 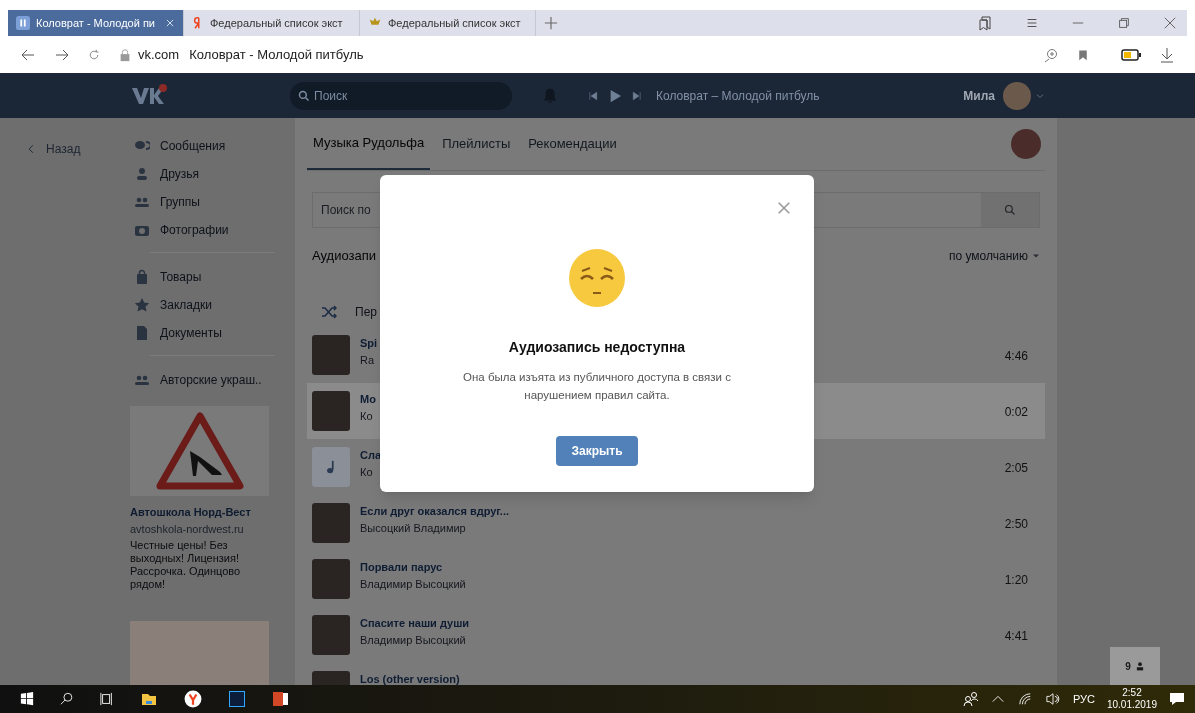 I want to click on url-domain: vk.com, so click(x=159, y=54).